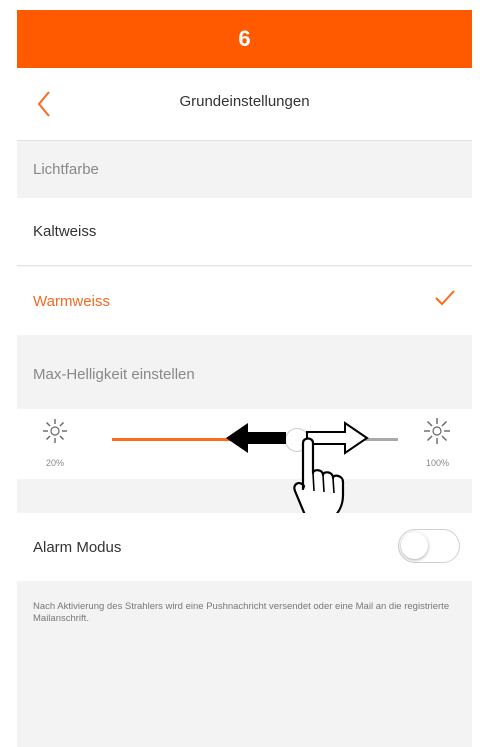 Image resolution: width=490 pixels, height=747 pixels. I want to click on step-number: 6, so click(244, 38).